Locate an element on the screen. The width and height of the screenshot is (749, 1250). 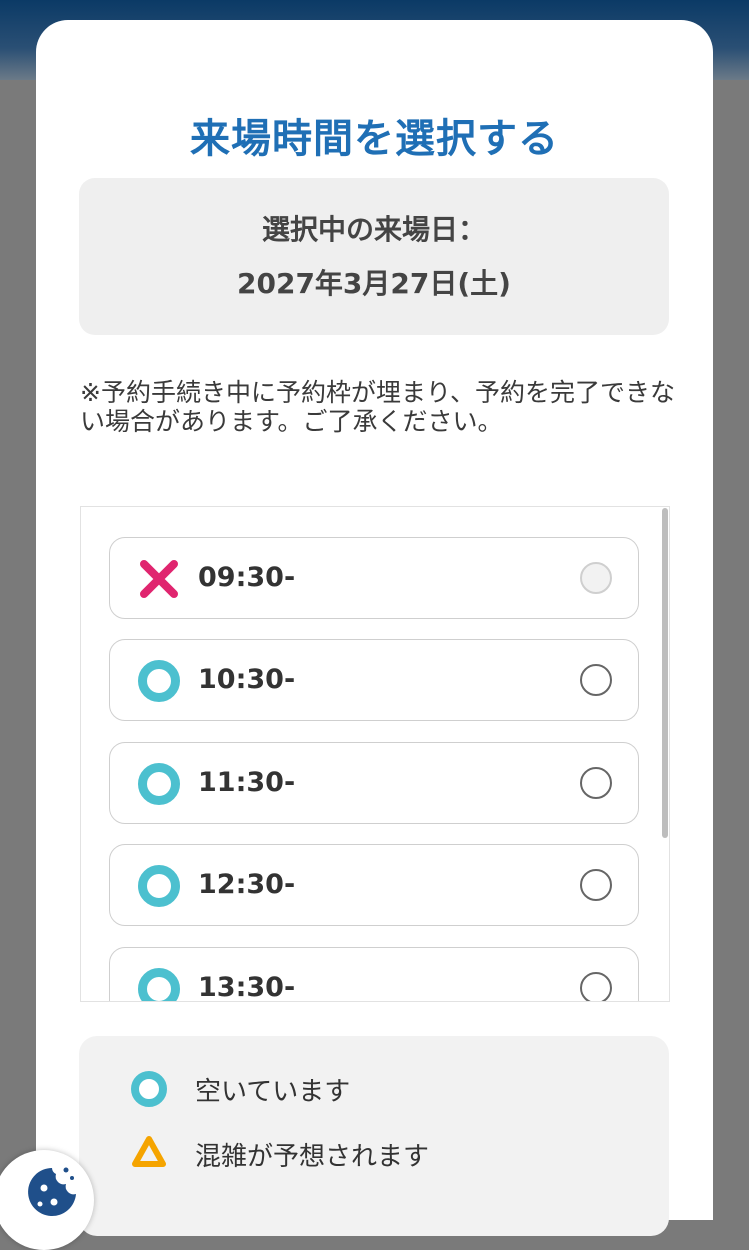
cross-icon is located at coordinates (159, 579).